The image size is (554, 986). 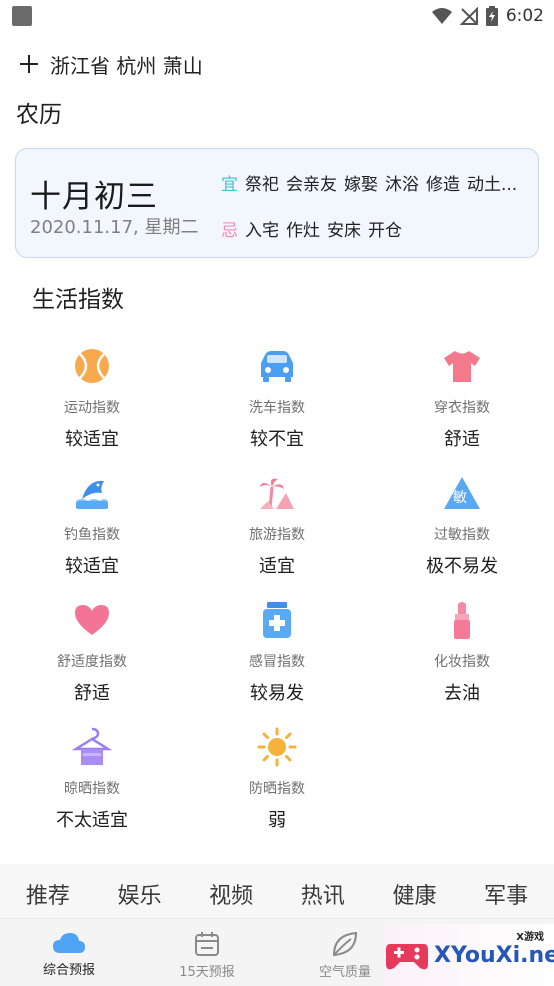 What do you see at coordinates (94, 197) in the screenshot?
I see `lunar-date: 十月初三` at bounding box center [94, 197].